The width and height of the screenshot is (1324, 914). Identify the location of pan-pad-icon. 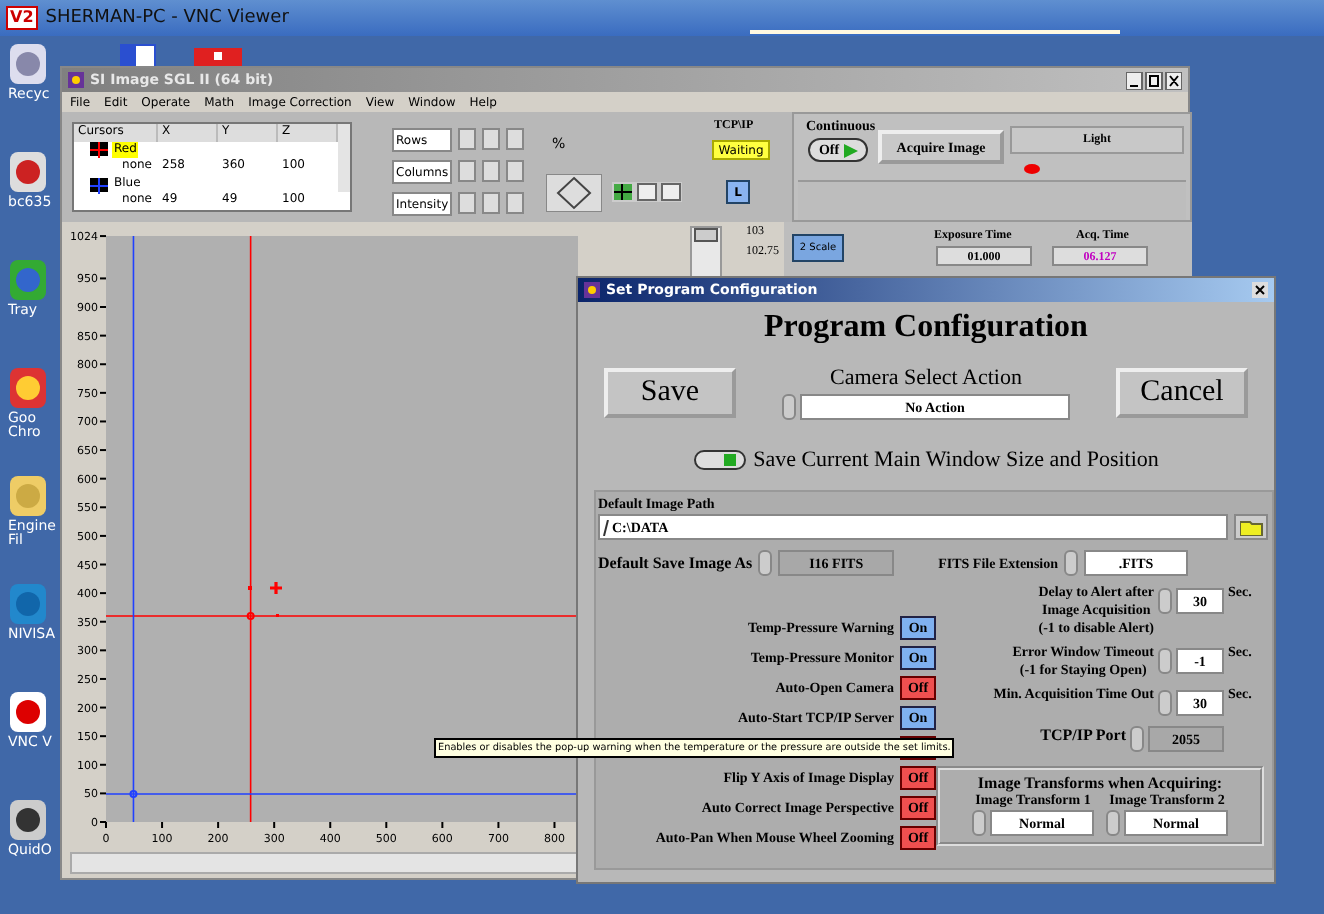
(574, 193).